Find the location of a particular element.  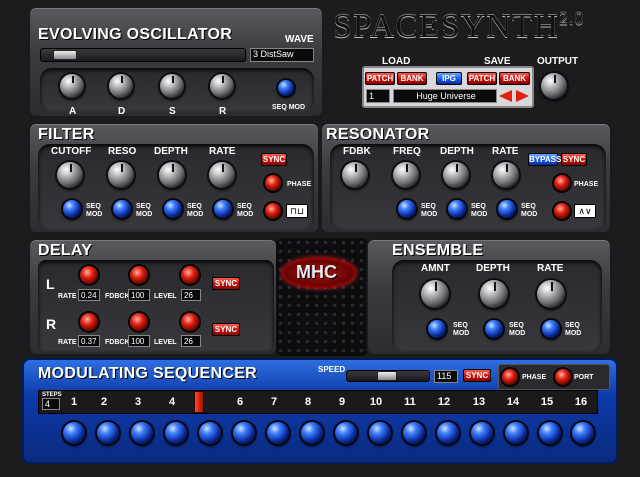

filter-rate-knob is located at coordinates (222, 175).